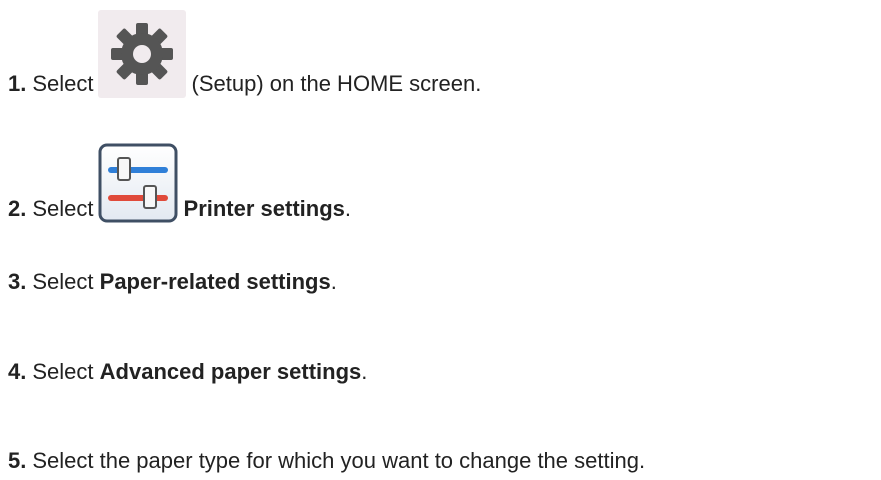 This screenshot has width=881, height=480. What do you see at coordinates (215, 281) in the screenshot?
I see `step-bold-text: Paper-related settings` at bounding box center [215, 281].